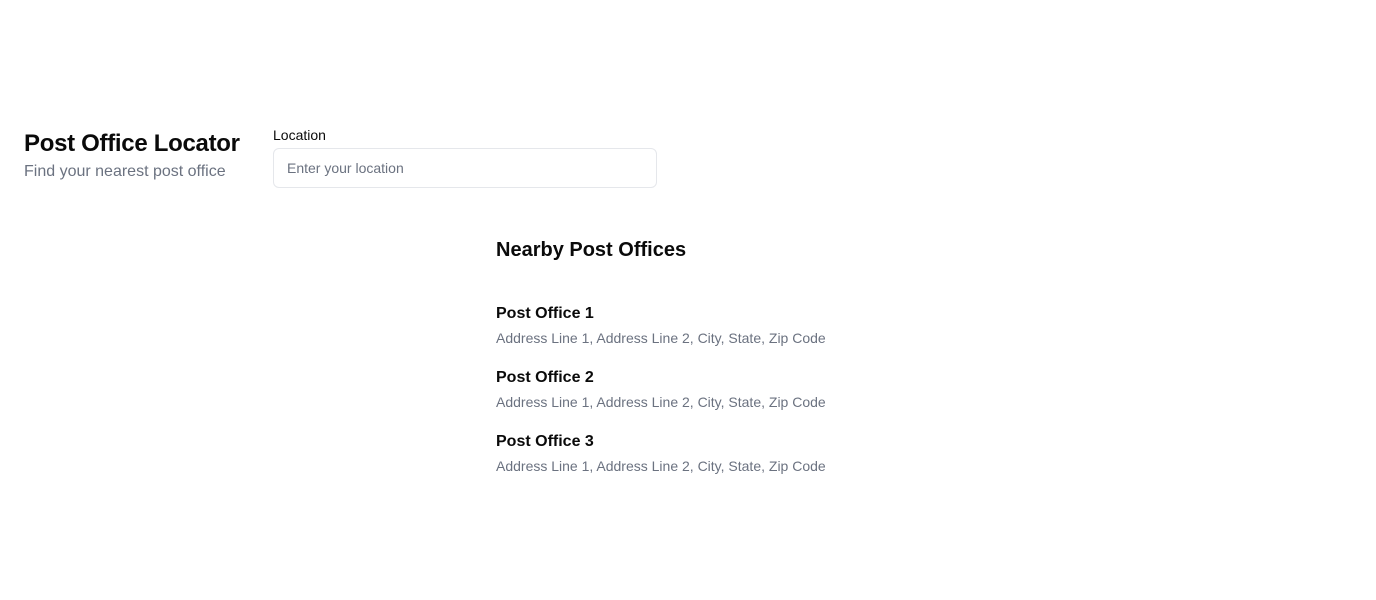 The width and height of the screenshot is (1376, 600). I want to click on page-title: Post Office Locator, so click(132, 143).